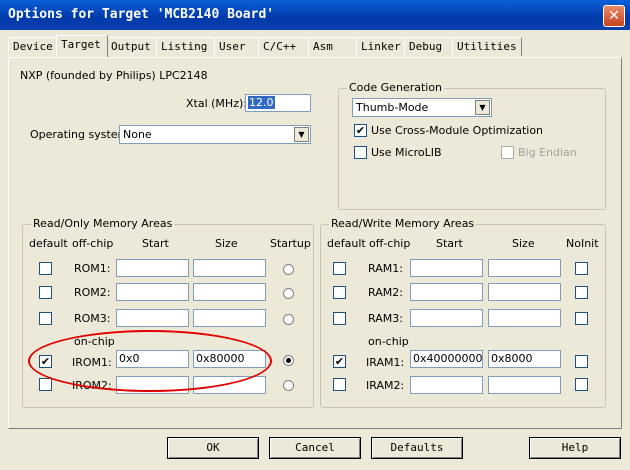 Image resolution: width=630 pixels, height=470 pixels. I want to click on irom1-startup-radio, so click(288, 360).